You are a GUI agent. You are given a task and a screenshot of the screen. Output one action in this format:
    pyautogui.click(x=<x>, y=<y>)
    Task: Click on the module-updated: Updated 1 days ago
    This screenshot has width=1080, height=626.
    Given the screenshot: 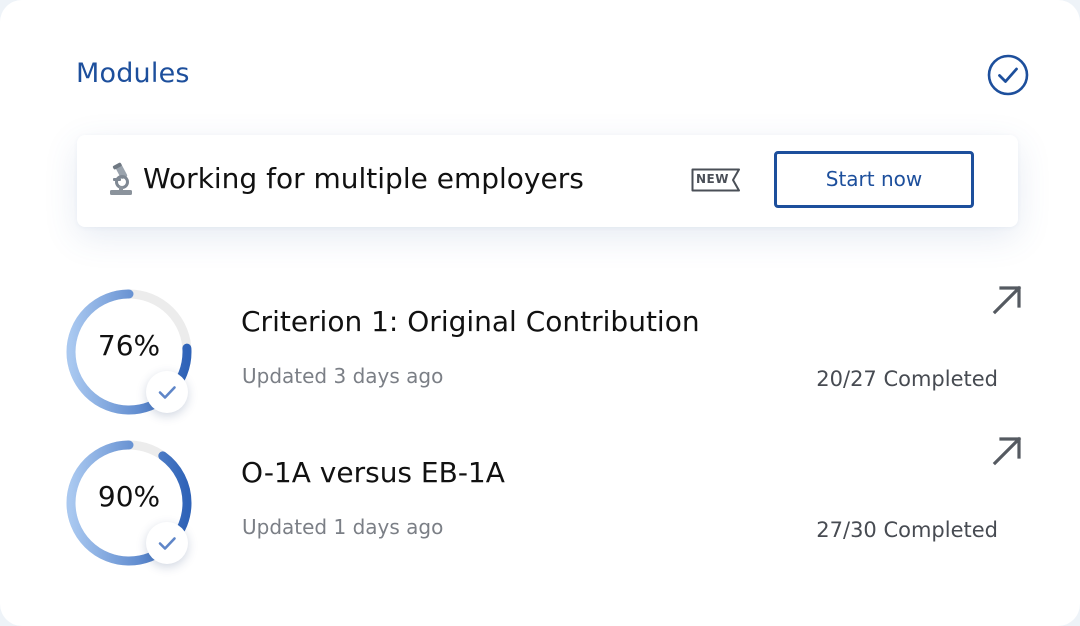 What is the action you would take?
    pyautogui.click(x=343, y=527)
    